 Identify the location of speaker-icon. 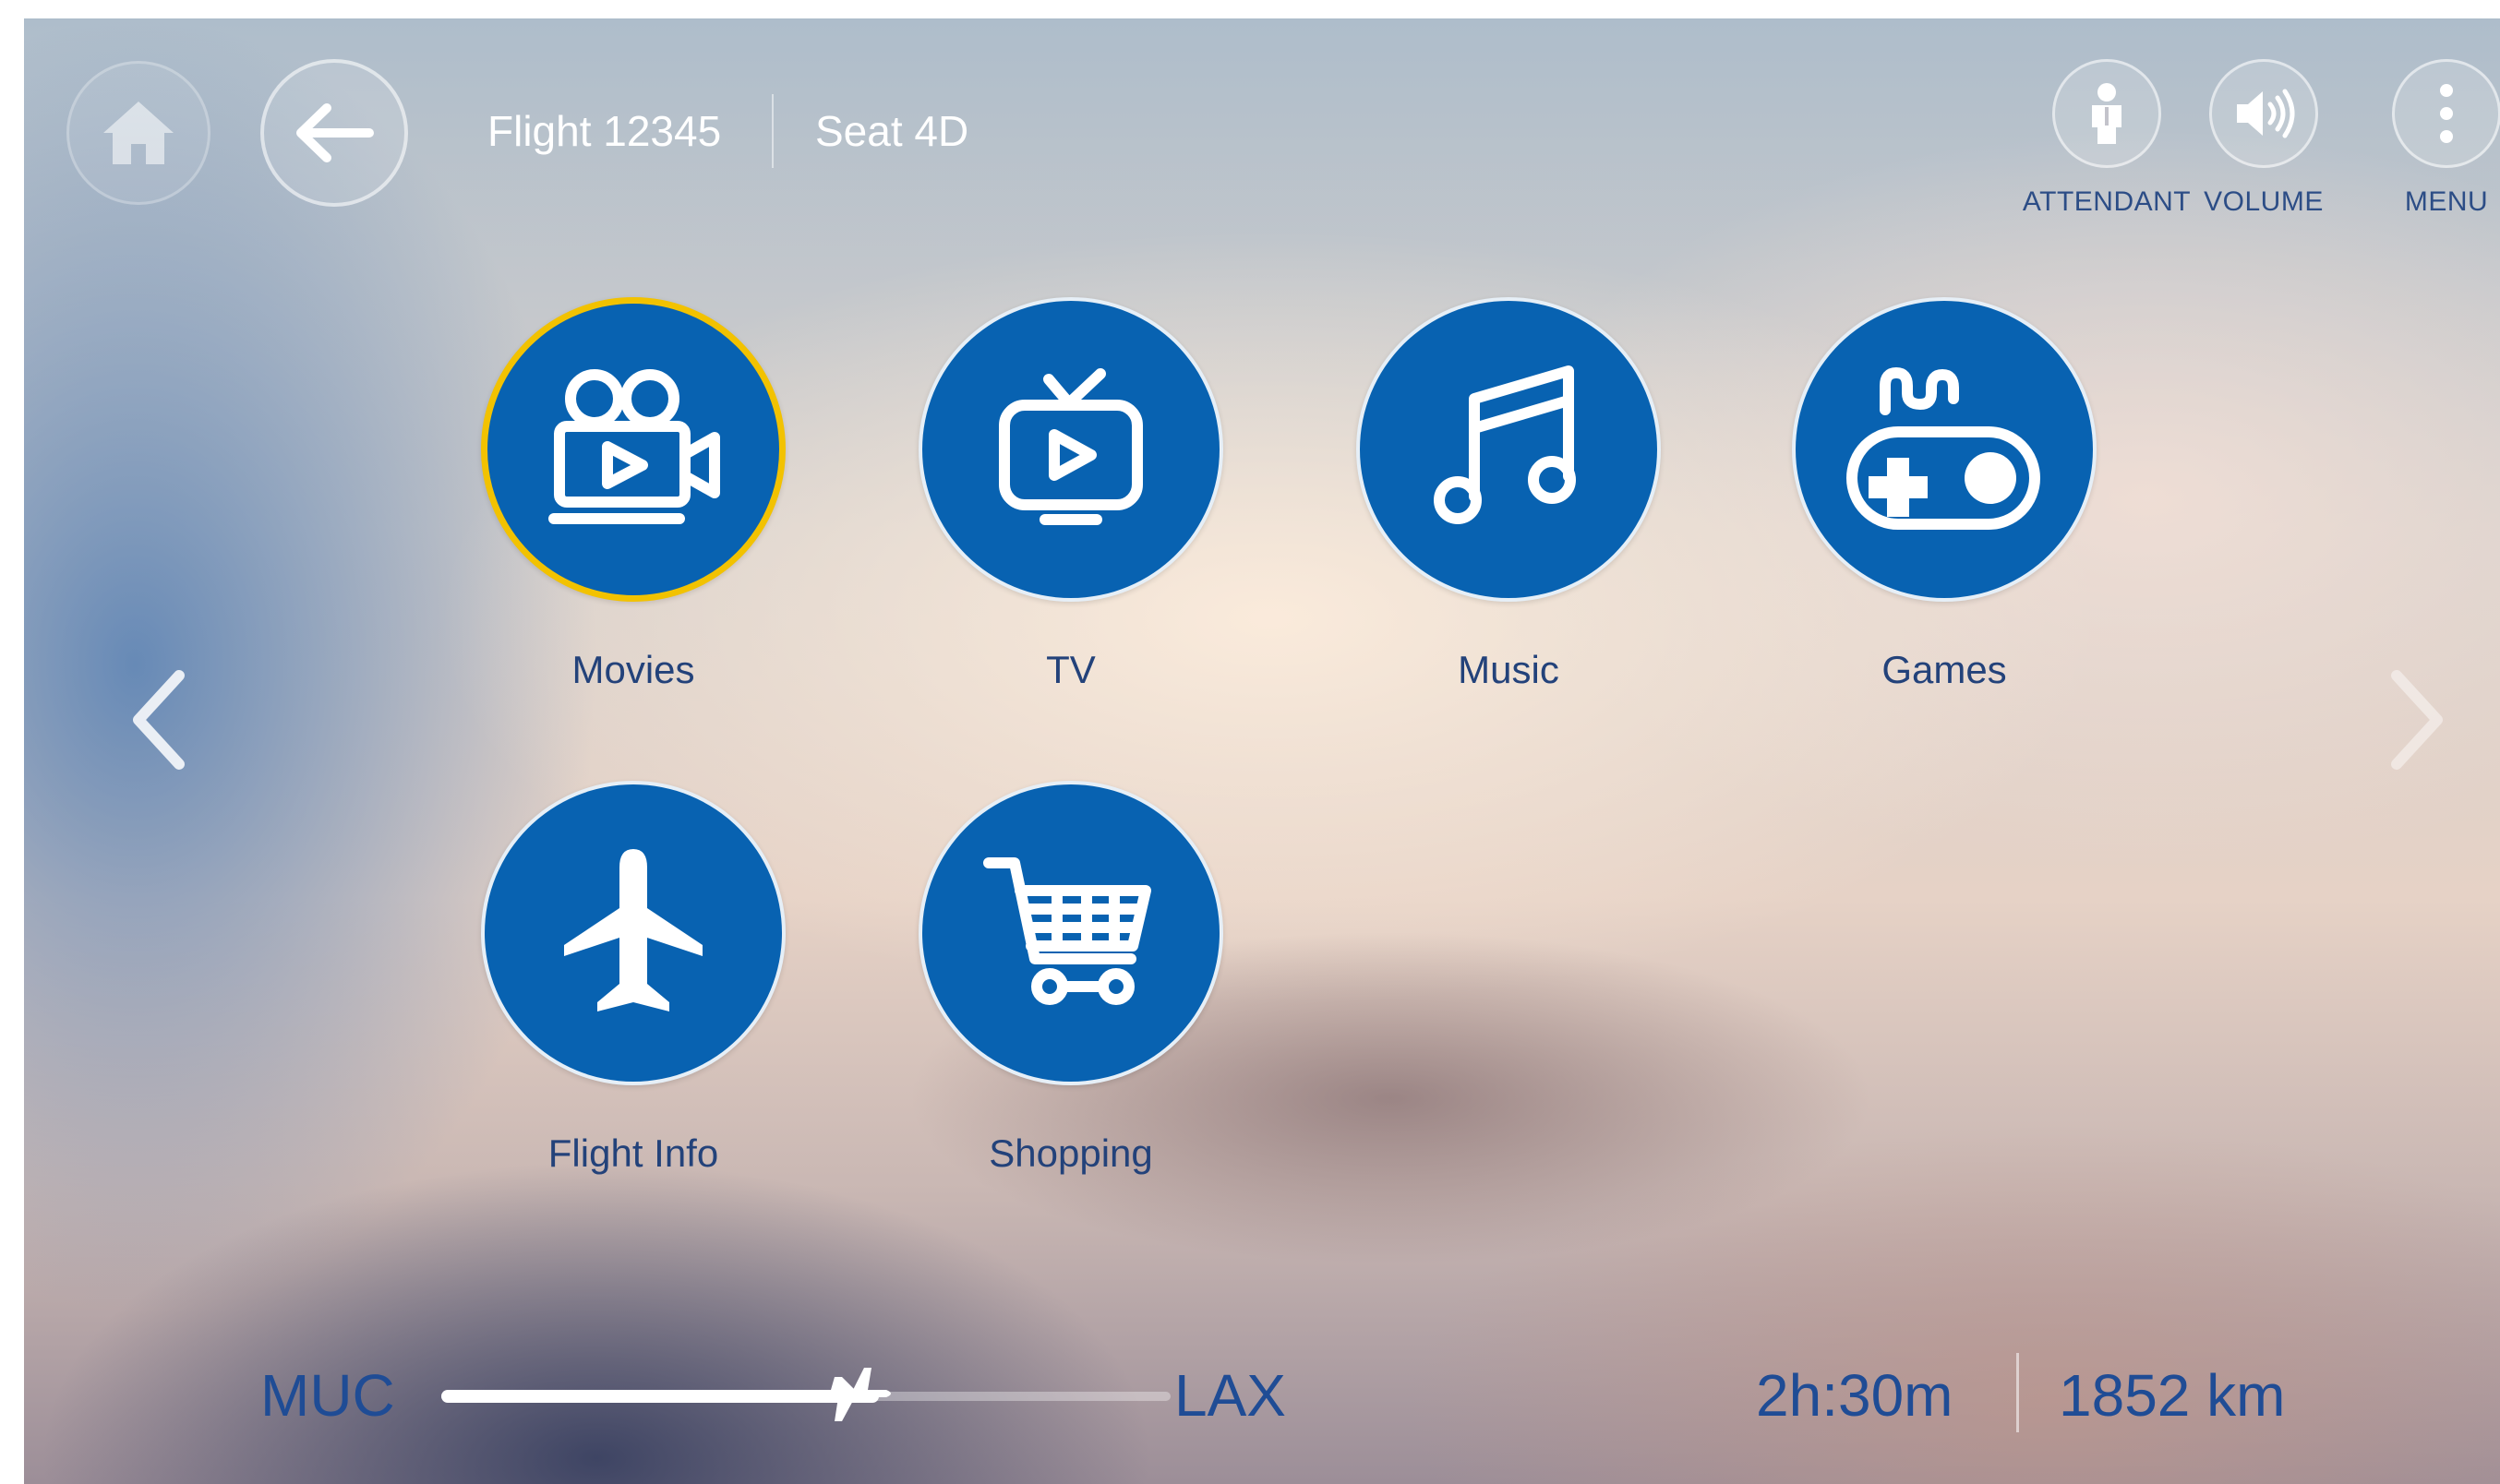
(2266, 113).